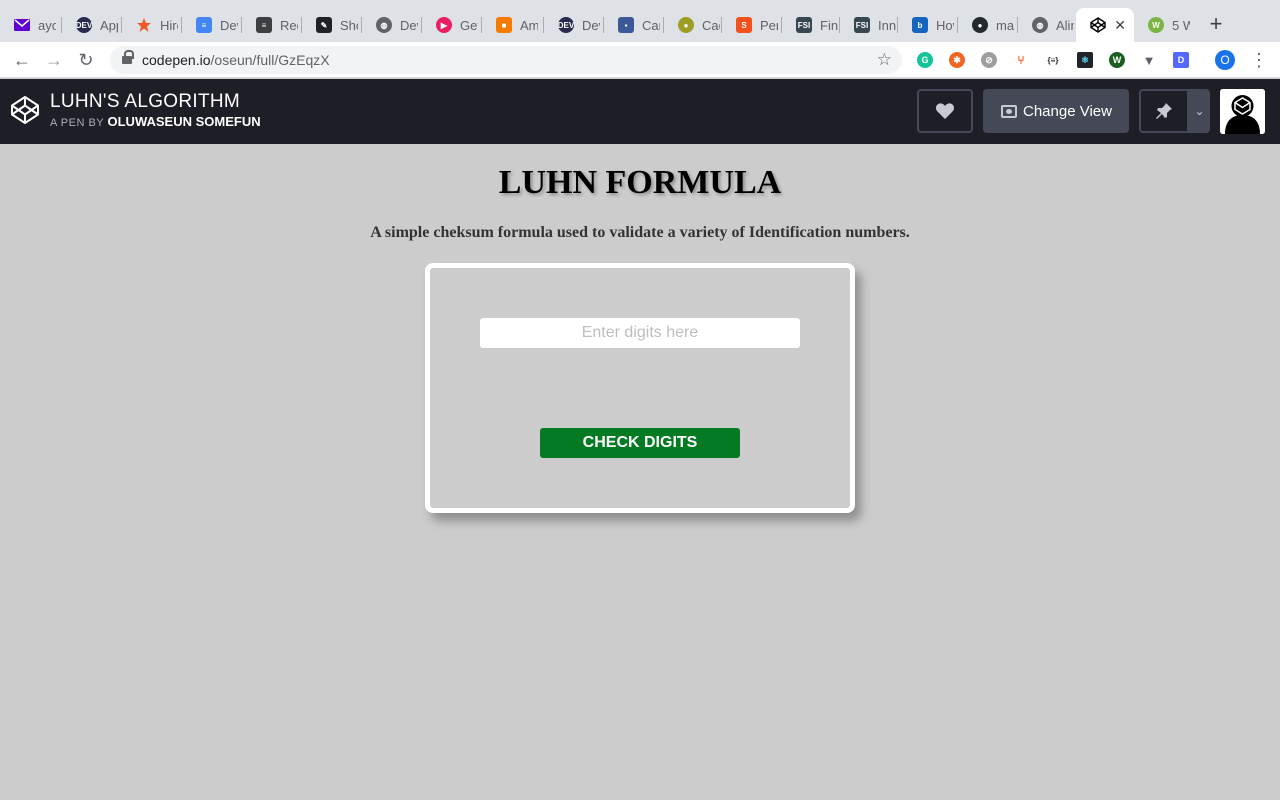 Image resolution: width=1280 pixels, height=800 pixels. I want to click on cube-icon: ■, so click(504, 25).